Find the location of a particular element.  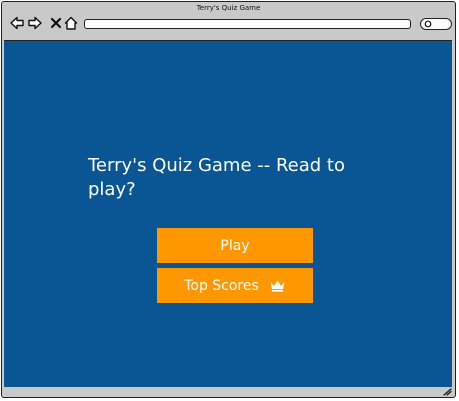

page-heading: Terry's Quiz Game -- Read to play? is located at coordinates (216, 177).